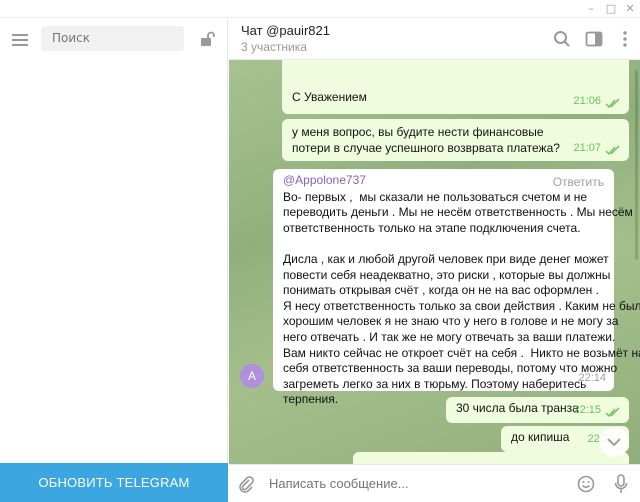  Describe the element at coordinates (455, 87) in the screenshot. I see `outgoing-message: С Уважением 21:06` at that location.